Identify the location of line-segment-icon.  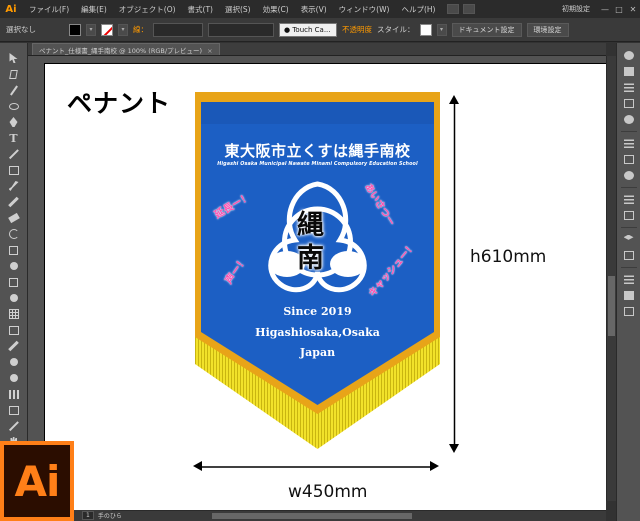
(13, 154).